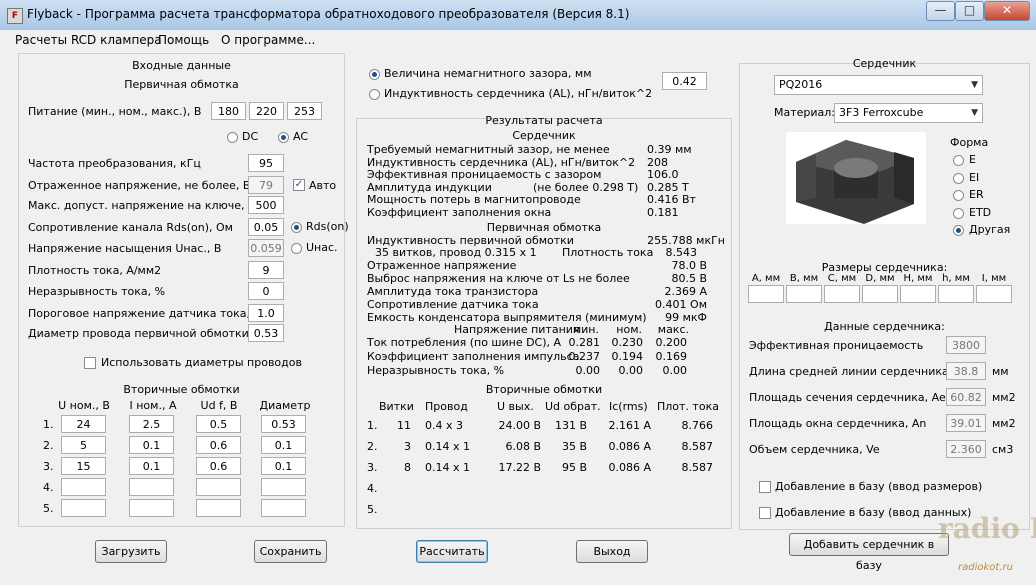 The width and height of the screenshot is (1036, 585). I want to click on core-data-value: 2.360, so click(966, 449).